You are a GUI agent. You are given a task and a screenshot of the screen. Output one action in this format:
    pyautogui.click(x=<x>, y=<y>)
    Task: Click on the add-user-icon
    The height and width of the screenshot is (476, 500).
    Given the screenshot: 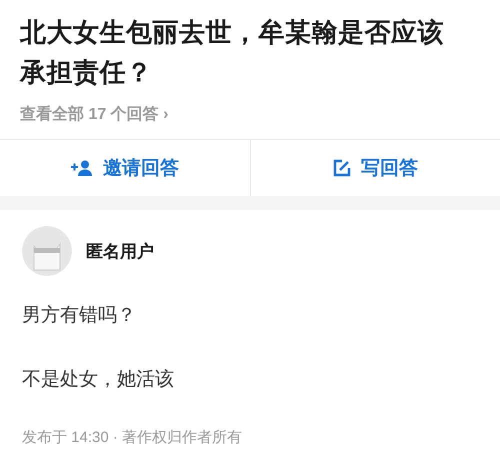 What is the action you would take?
    pyautogui.click(x=81, y=168)
    